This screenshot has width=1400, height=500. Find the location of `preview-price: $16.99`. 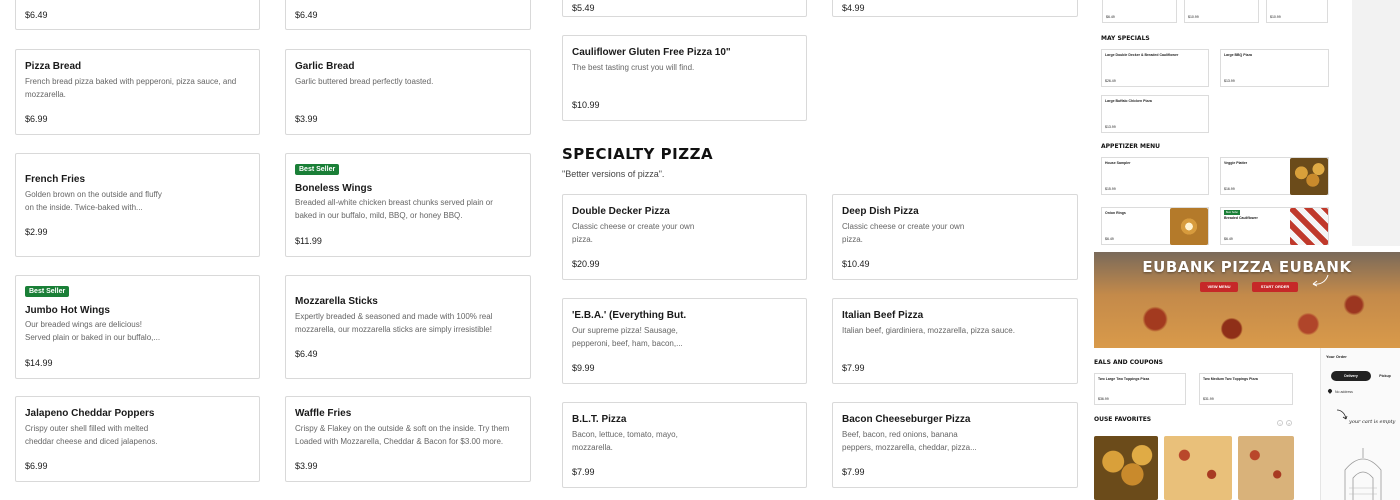

preview-price: $16.99 is located at coordinates (1229, 189).